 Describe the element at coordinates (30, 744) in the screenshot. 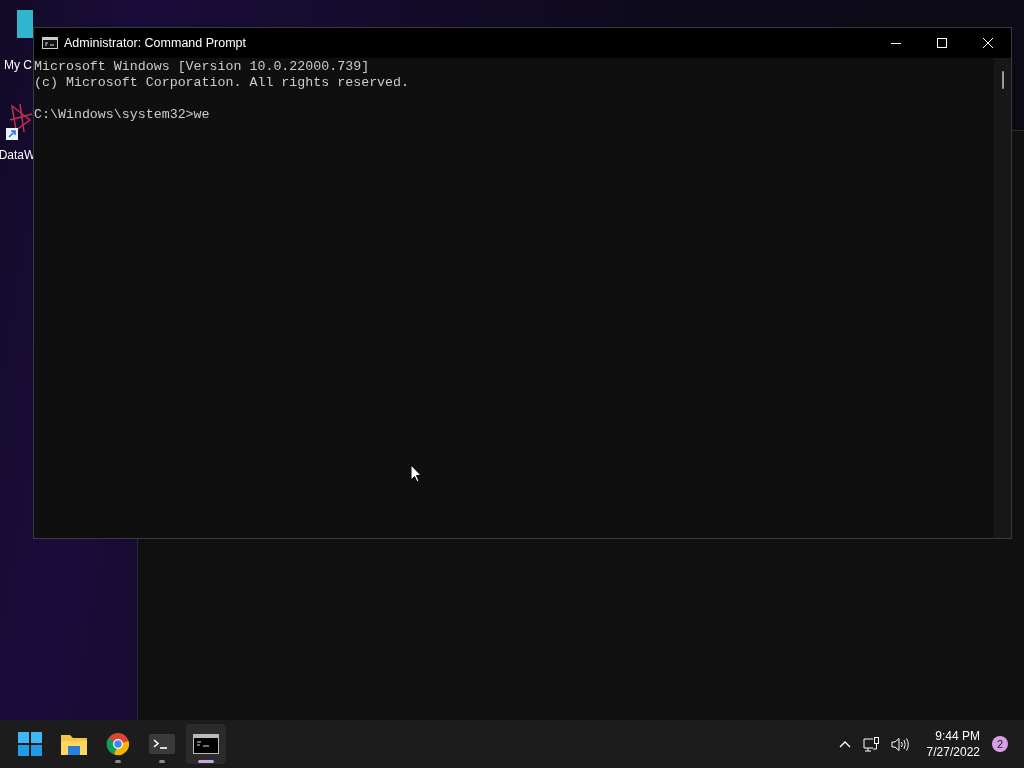

I see `windows-logo-icon` at that location.